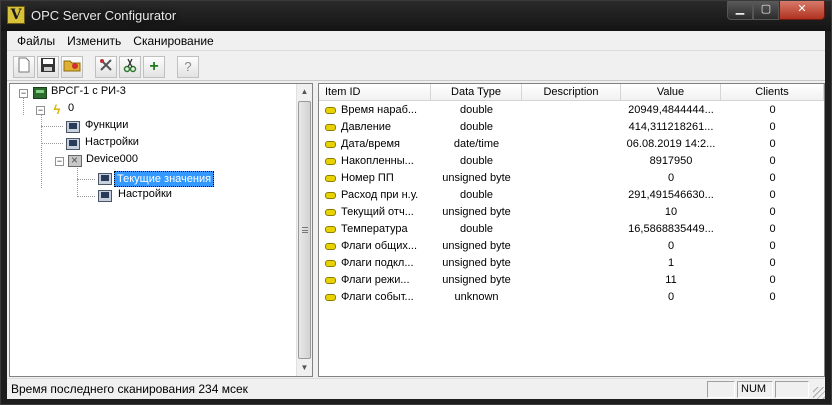 The height and width of the screenshot is (405, 832). Describe the element at coordinates (88, 91) in the screenshot. I see `tree-item-root: ВРСГ-1 с РИ-3` at that location.